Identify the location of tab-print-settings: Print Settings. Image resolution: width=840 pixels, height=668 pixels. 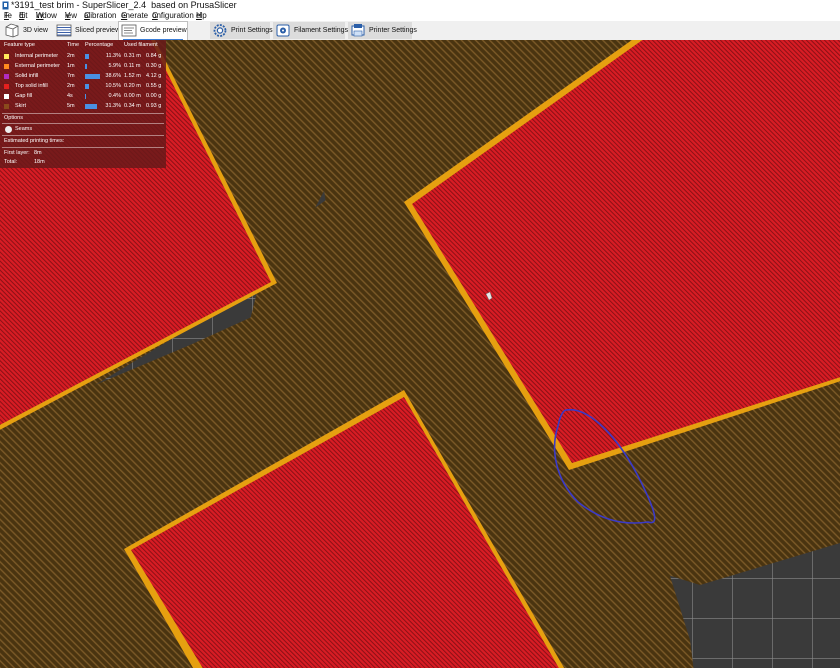
(241, 30).